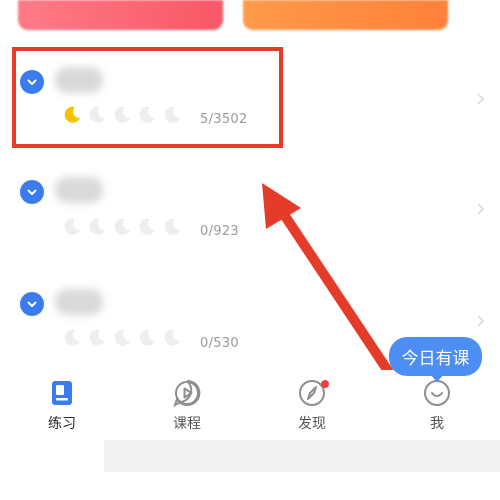 This screenshot has height=500, width=500. What do you see at coordinates (435, 359) in the screenshot?
I see `tooltip-text: 今日有课` at bounding box center [435, 359].